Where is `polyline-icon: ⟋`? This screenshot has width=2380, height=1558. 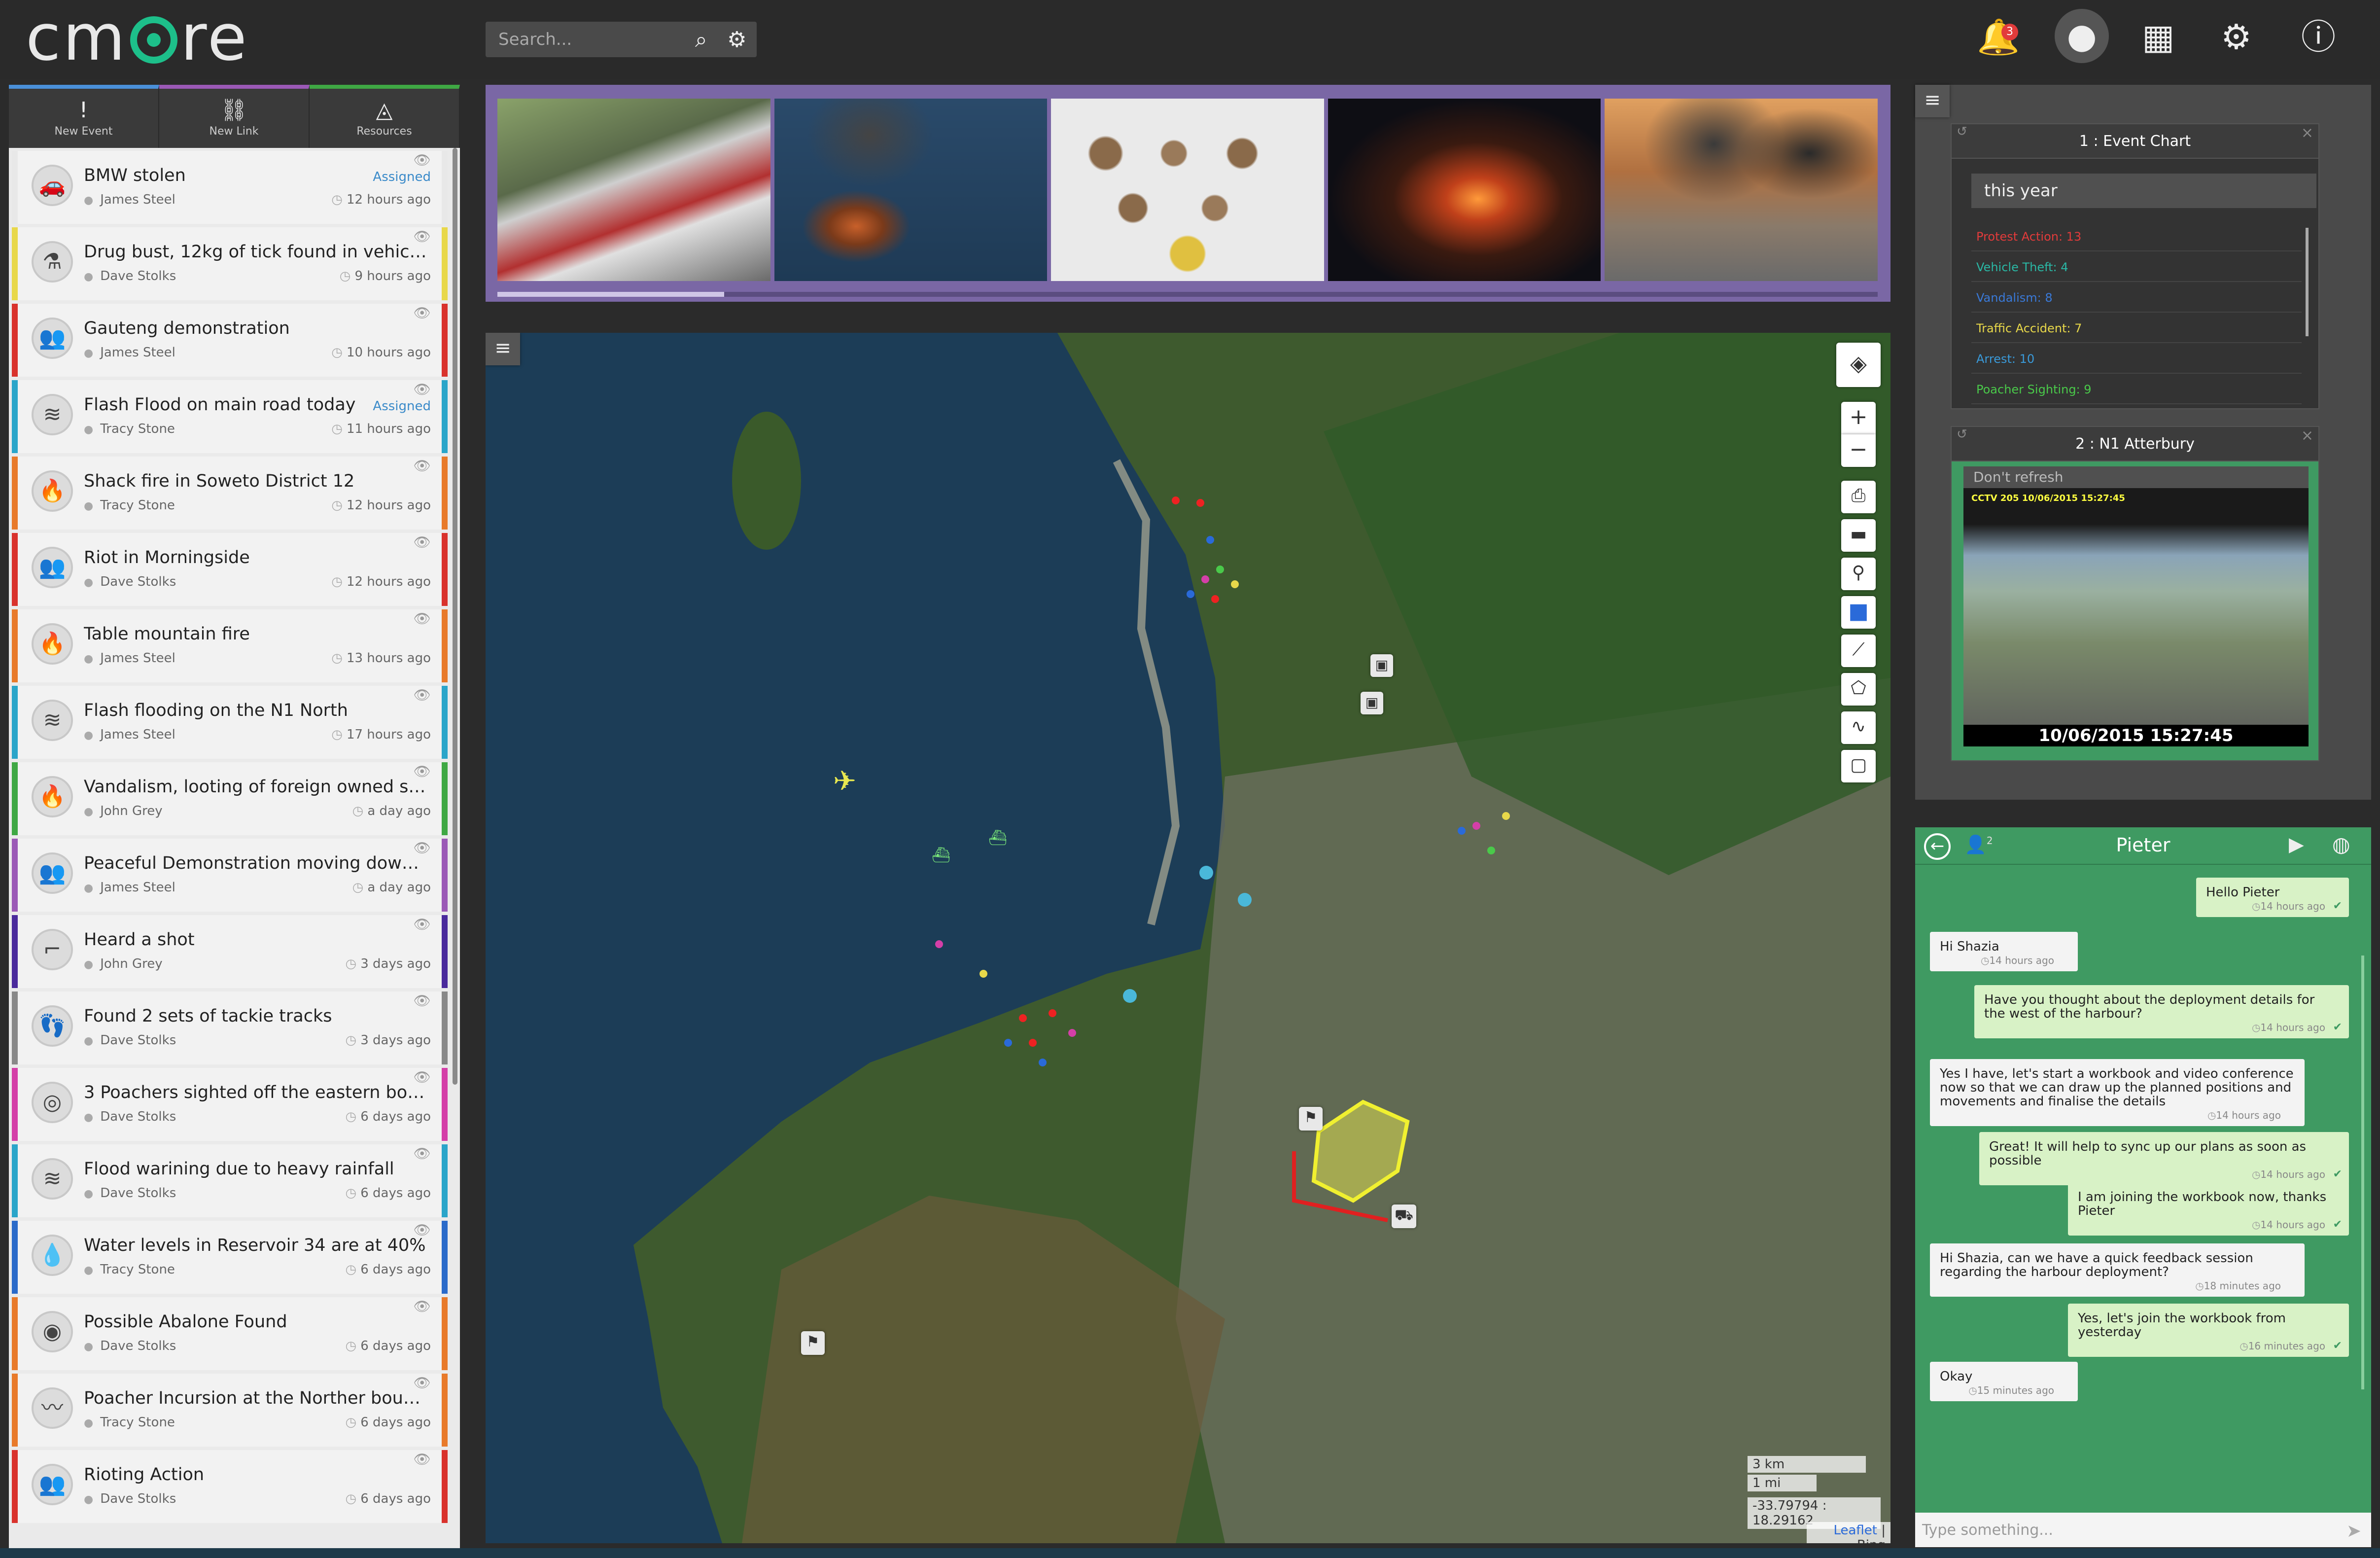 polyline-icon: ⟋ is located at coordinates (1858, 651).